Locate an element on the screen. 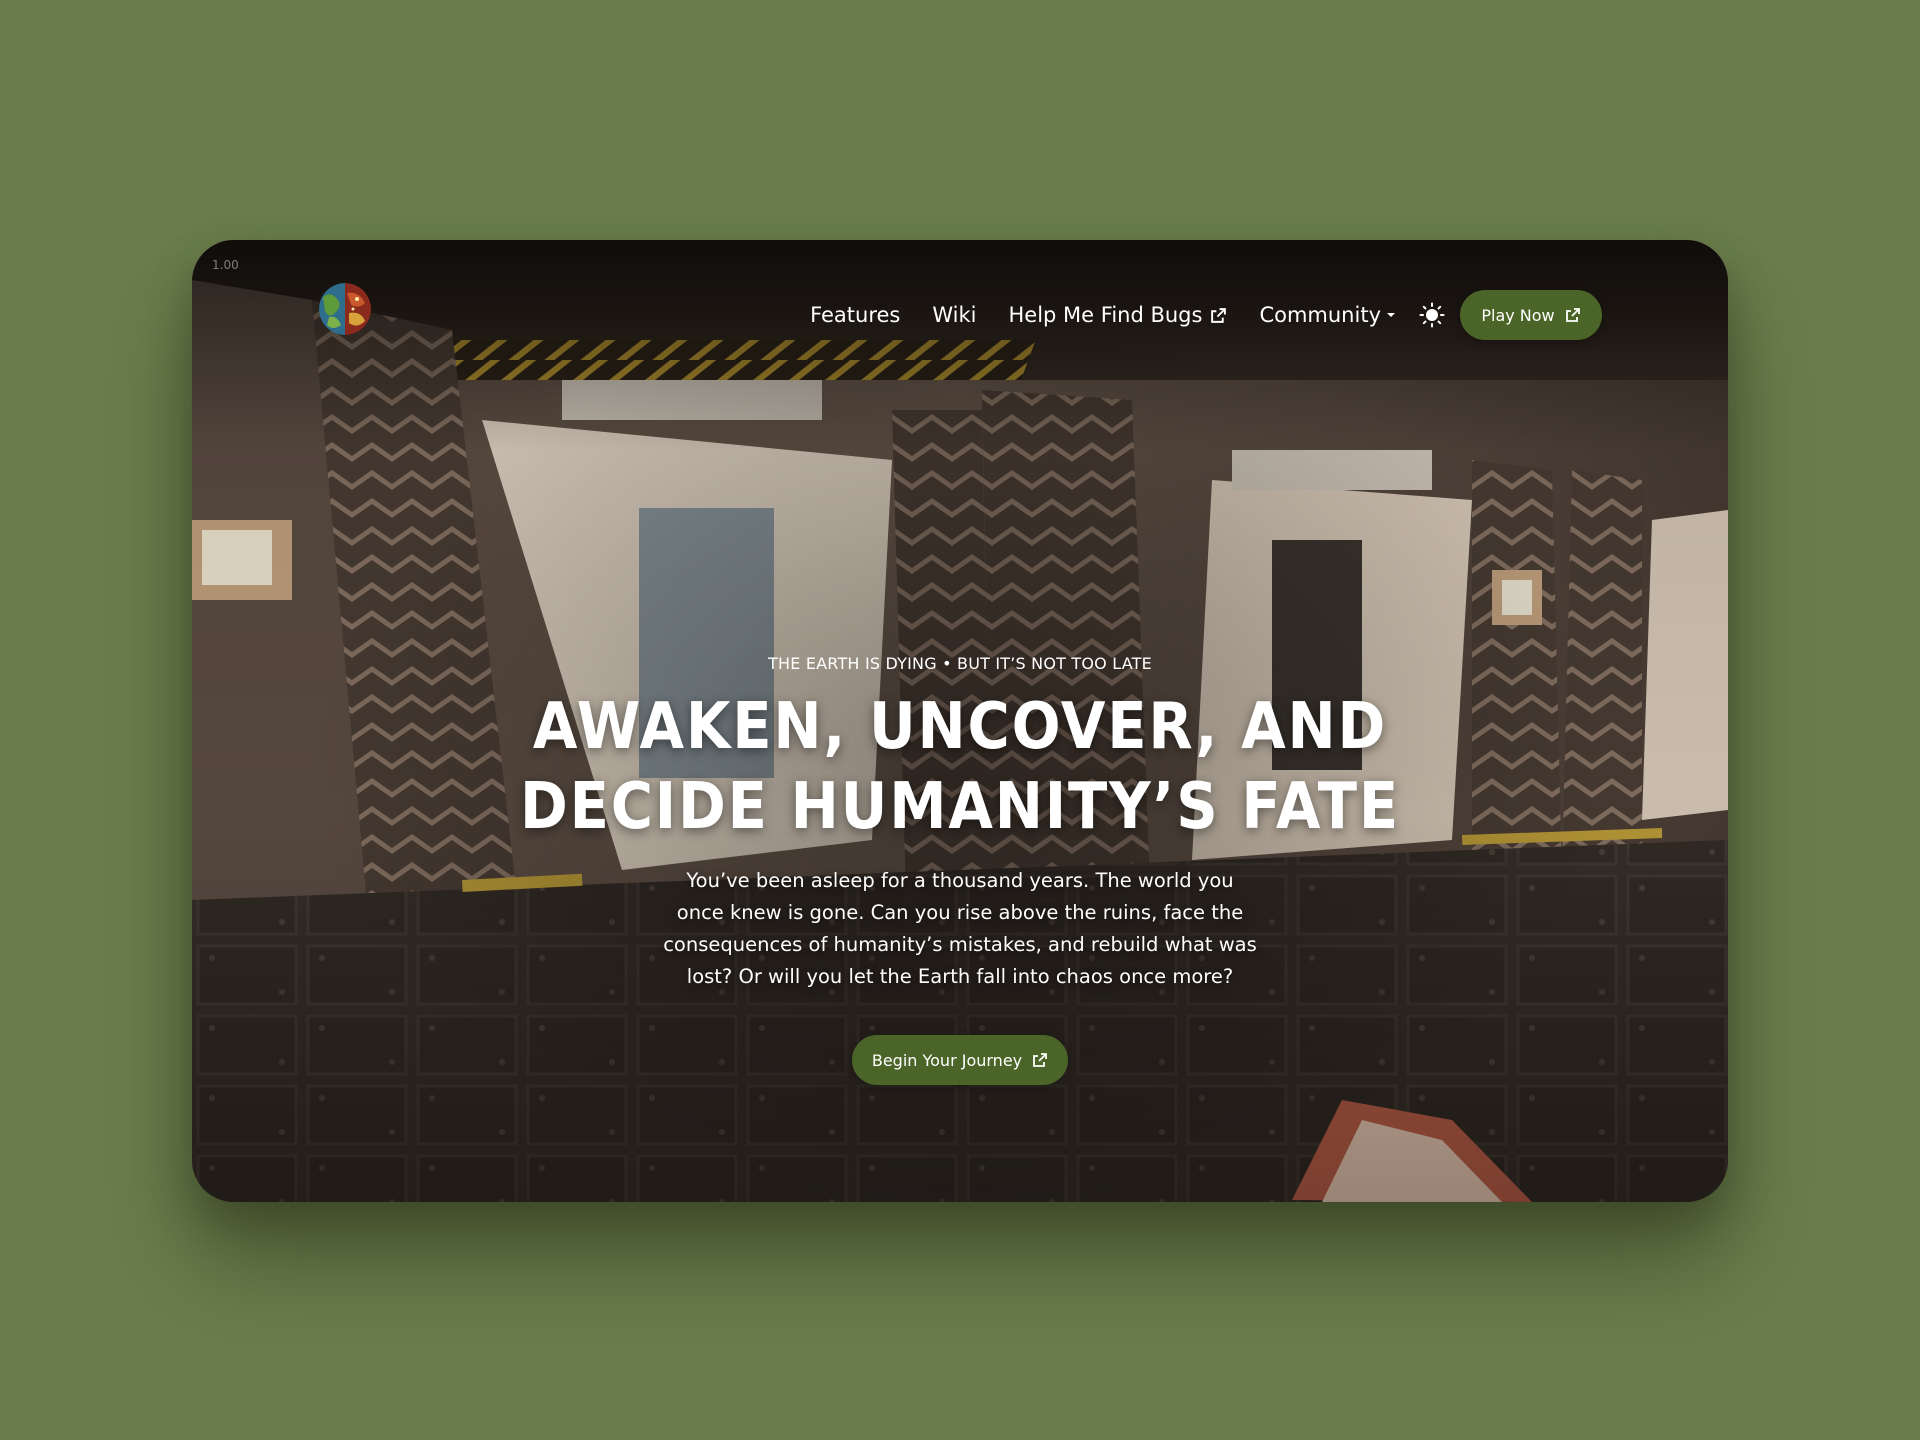 This screenshot has height=1440, width=1920. nav-link-label: Wiki is located at coordinates (954, 315).